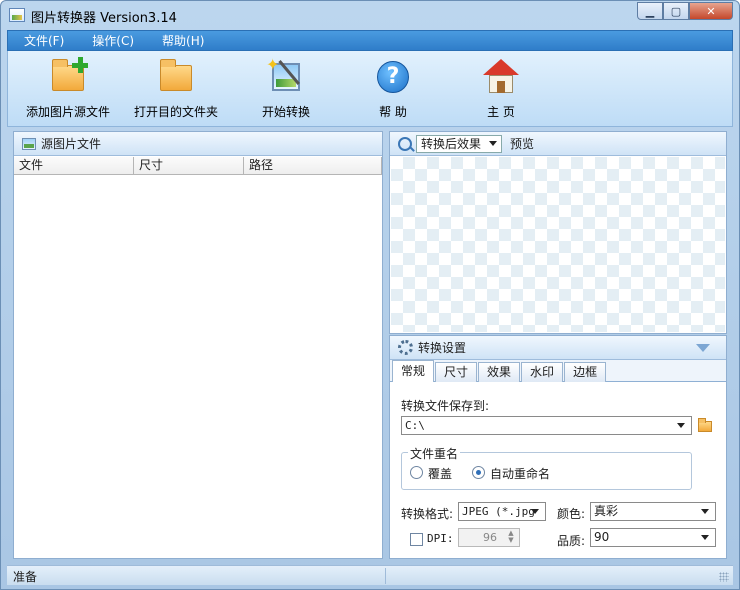  I want to click on save-to-value: C:\, so click(415, 425).